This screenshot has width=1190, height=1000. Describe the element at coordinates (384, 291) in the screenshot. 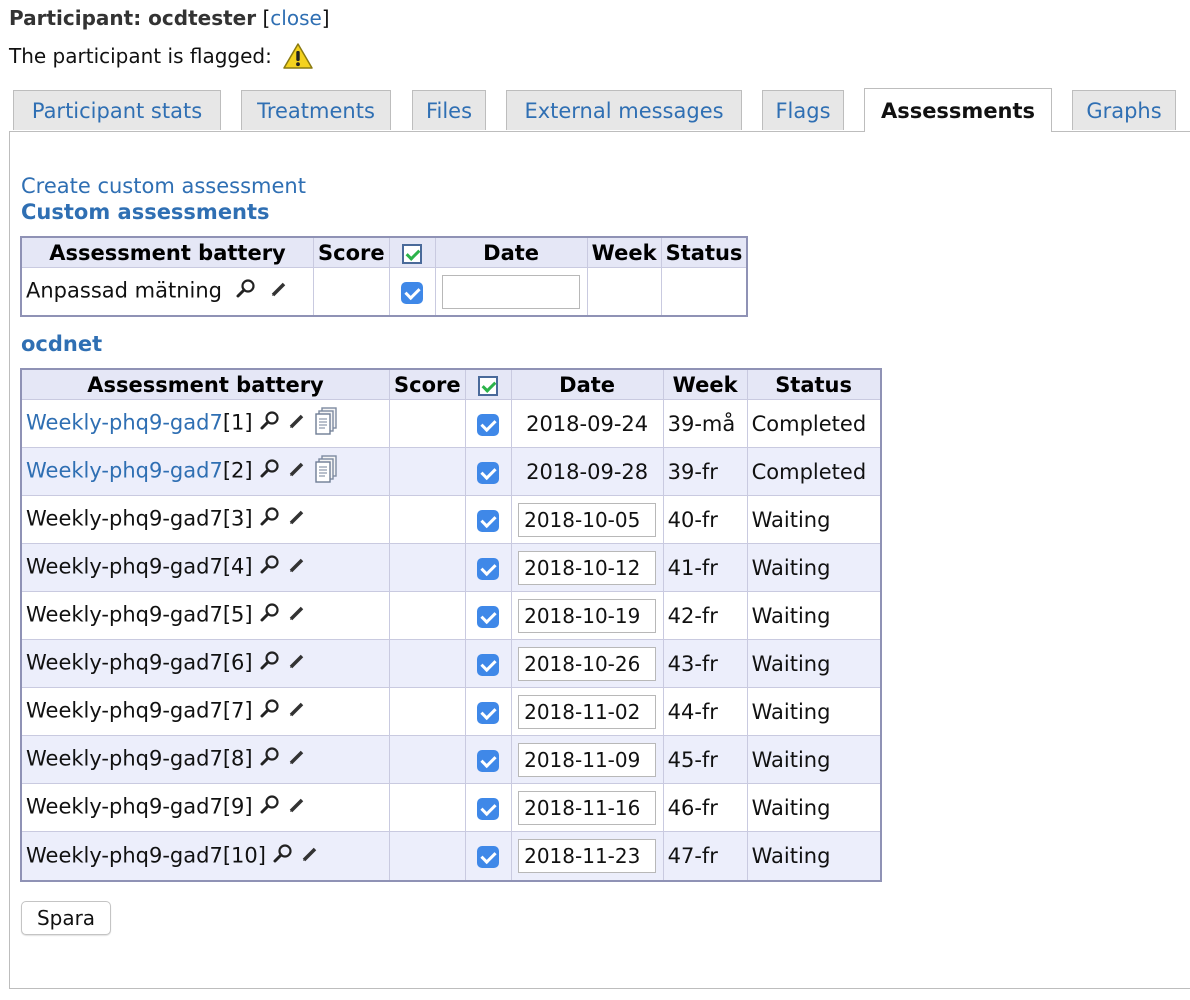

I see `table-row: Anpassad mätning` at that location.